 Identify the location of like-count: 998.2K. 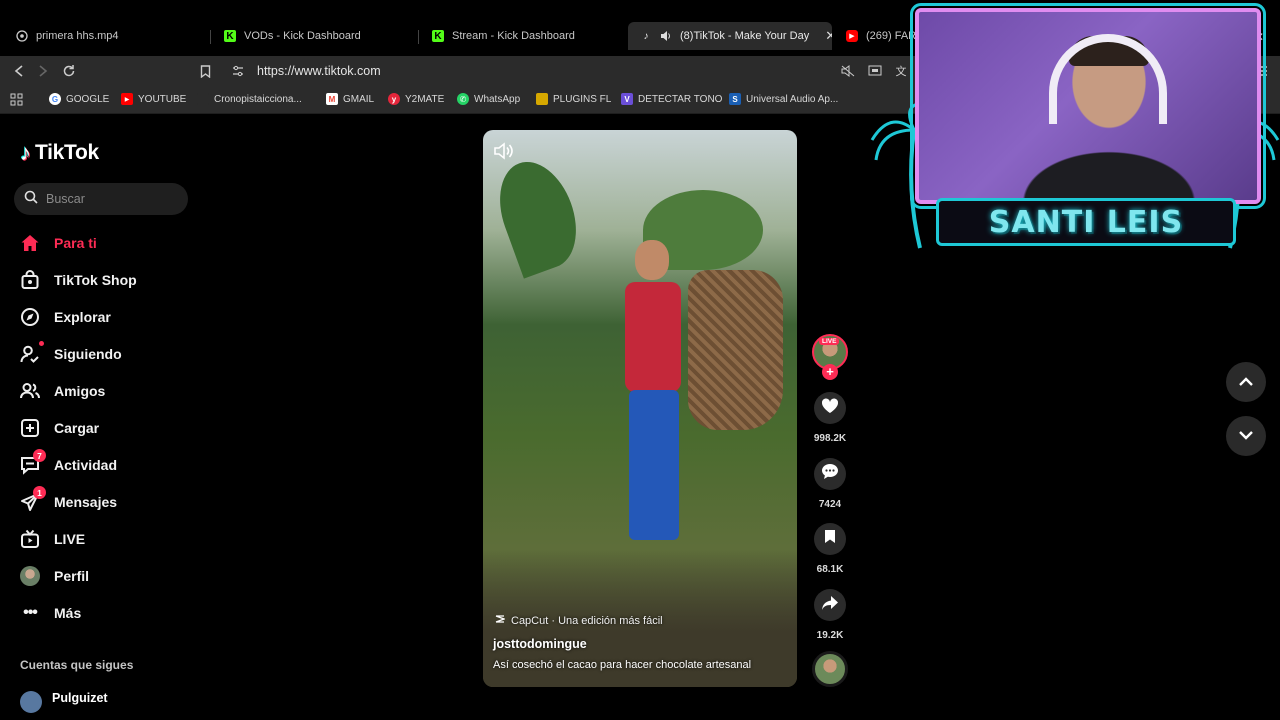
(830, 438).